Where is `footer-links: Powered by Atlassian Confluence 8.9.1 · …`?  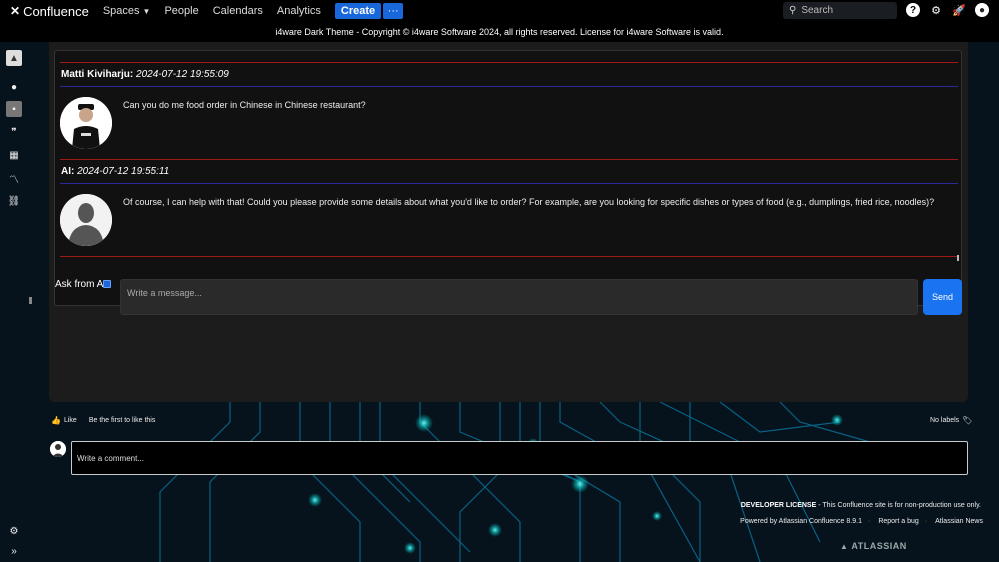
footer-links: Powered by Atlassian Confluence 8.9.1 · … is located at coordinates (857, 521).